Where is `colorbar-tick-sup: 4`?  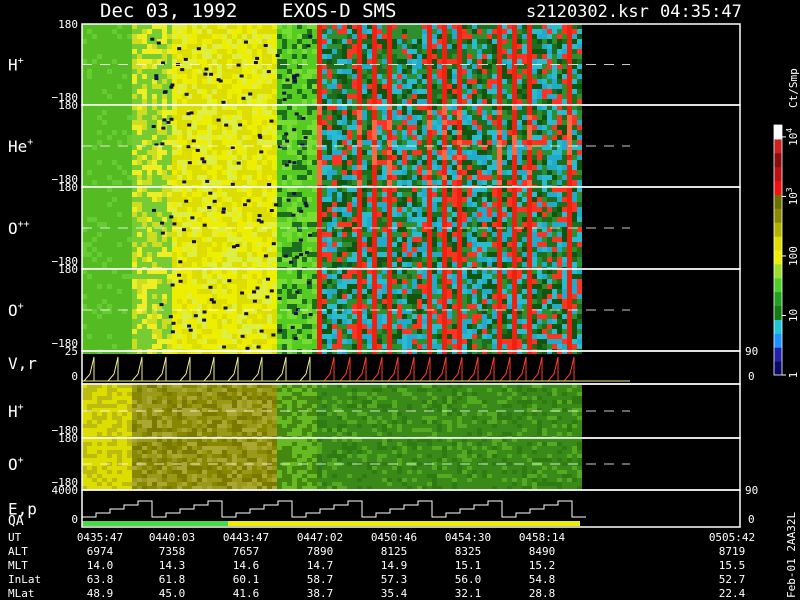
colorbar-tick-sup: 4 is located at coordinates (789, 130).